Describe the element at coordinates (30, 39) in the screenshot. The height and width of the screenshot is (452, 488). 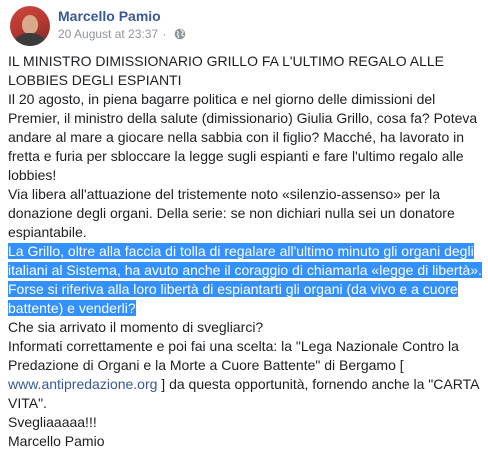
I see `avatar-body` at that location.